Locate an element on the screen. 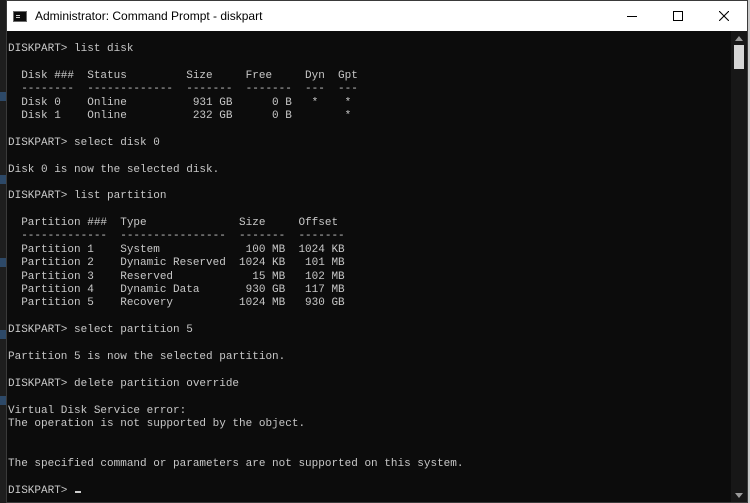 This screenshot has height=503, width=750. window-title: Administrator: Command Prompt - diskpart is located at coordinates (149, 16).